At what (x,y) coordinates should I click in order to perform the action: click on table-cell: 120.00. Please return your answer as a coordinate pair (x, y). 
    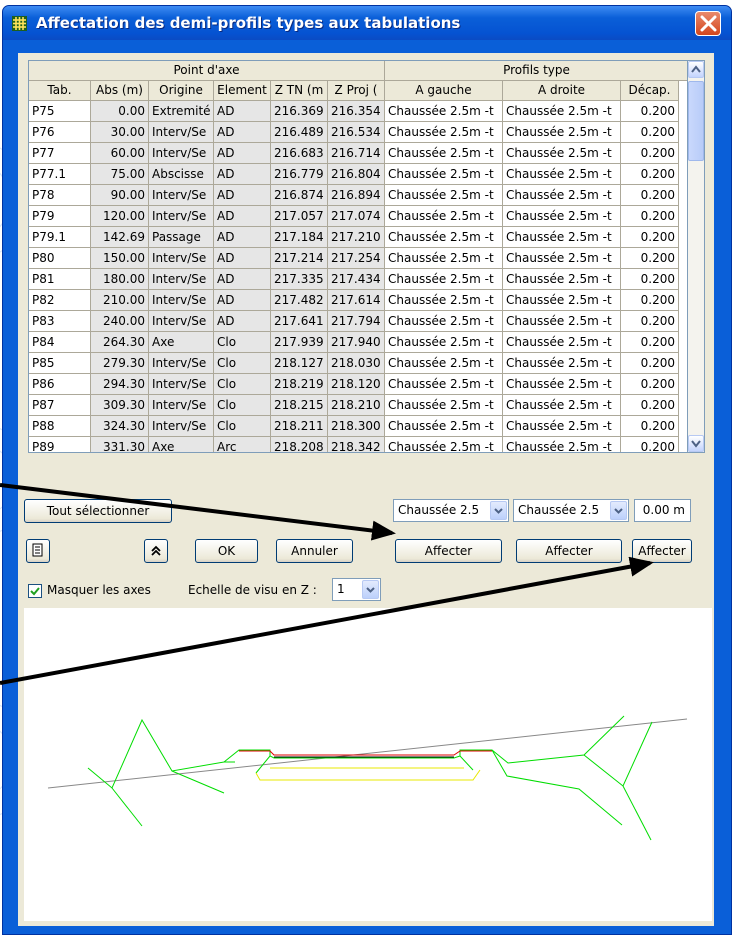
    Looking at the image, I should click on (120, 216).